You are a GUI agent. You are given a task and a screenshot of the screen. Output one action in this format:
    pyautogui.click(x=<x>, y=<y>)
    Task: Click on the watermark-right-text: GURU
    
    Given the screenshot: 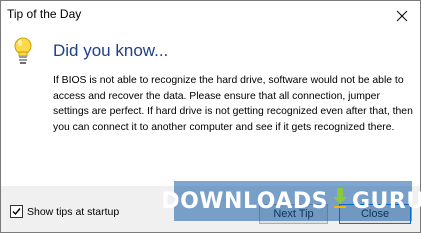 What is the action you would take?
    pyautogui.click(x=386, y=201)
    